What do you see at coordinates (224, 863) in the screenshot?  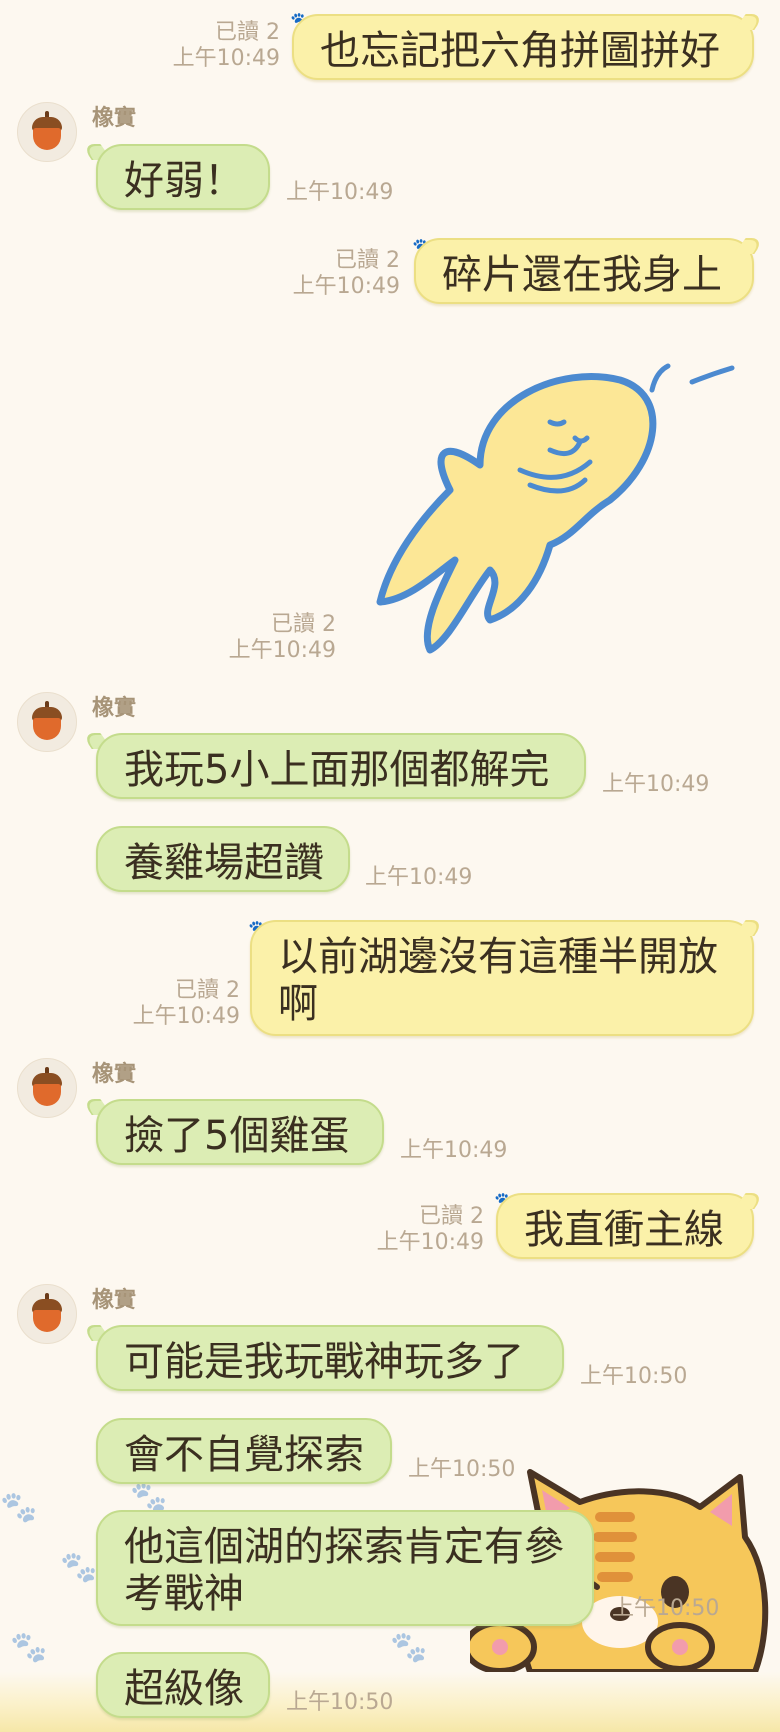 I see `message-text: 養雞場超讚` at bounding box center [224, 863].